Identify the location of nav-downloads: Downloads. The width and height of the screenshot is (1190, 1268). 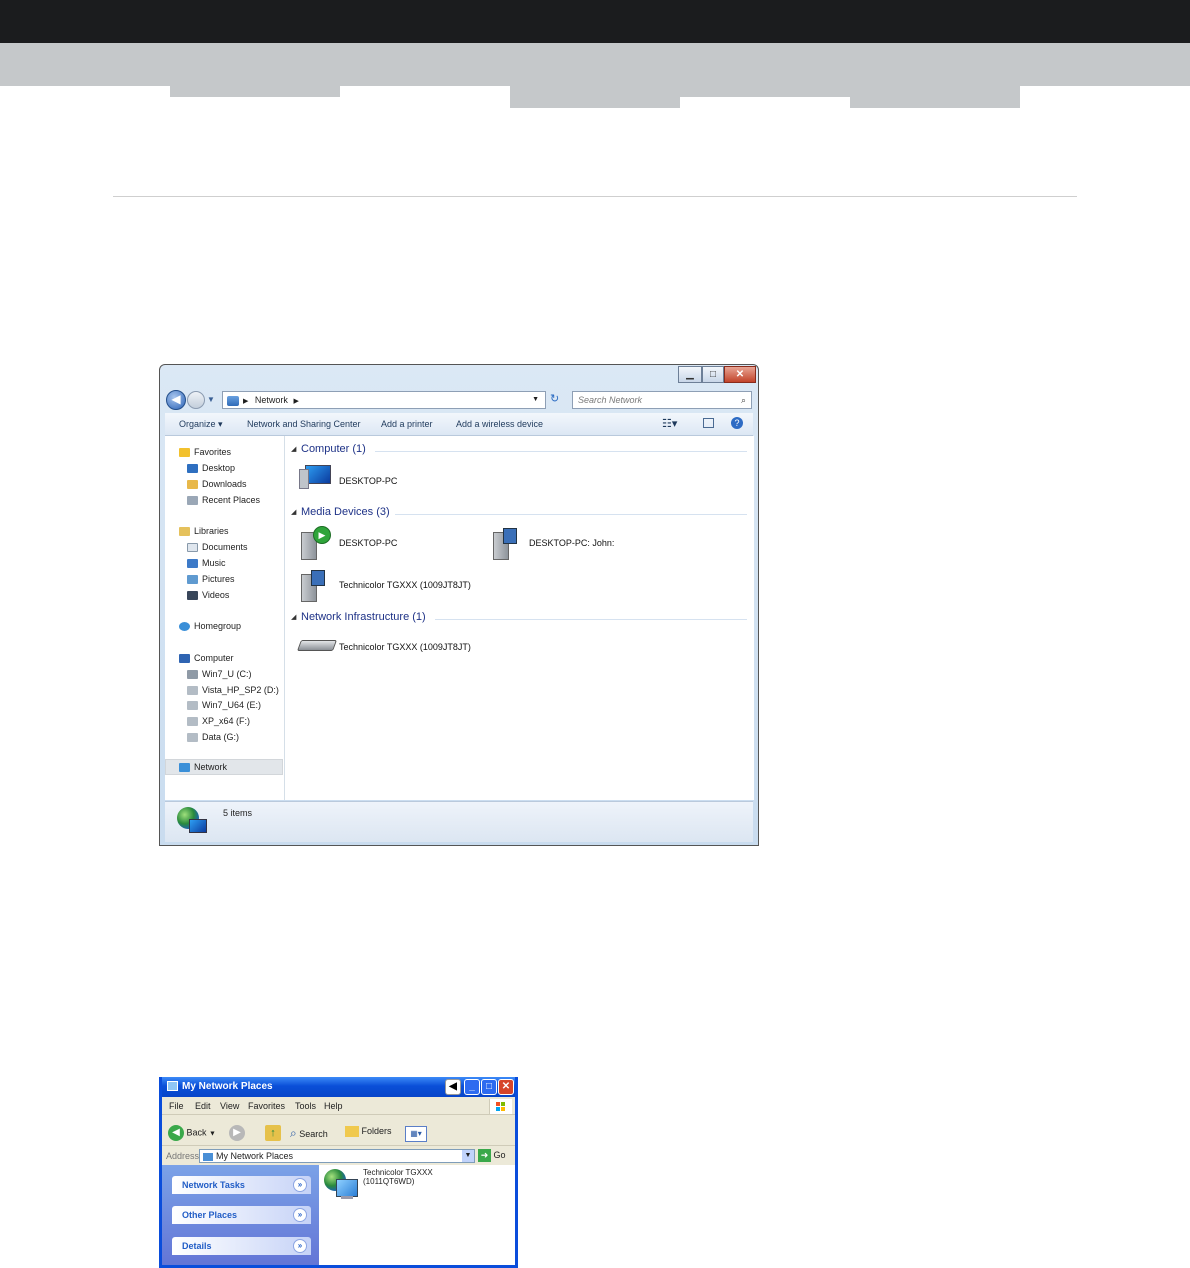
(217, 484).